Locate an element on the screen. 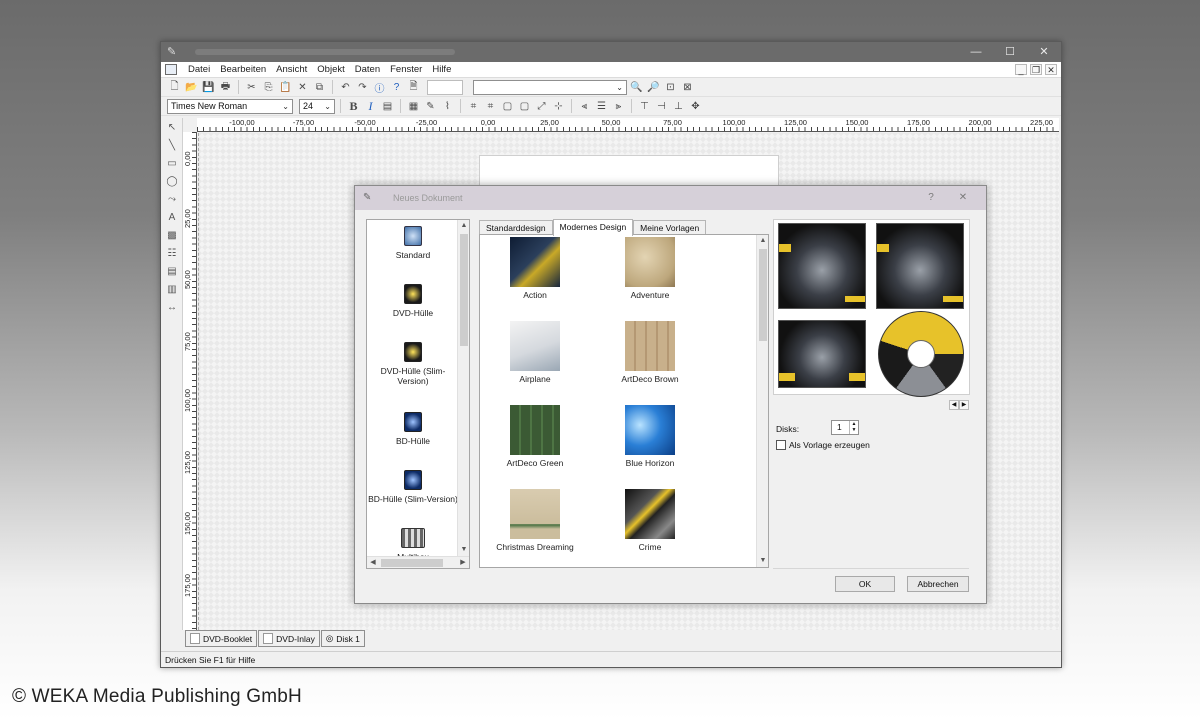 The width and height of the screenshot is (1200, 720). category-vertical-scrollbar: ▲ ▼ is located at coordinates (463, 388).